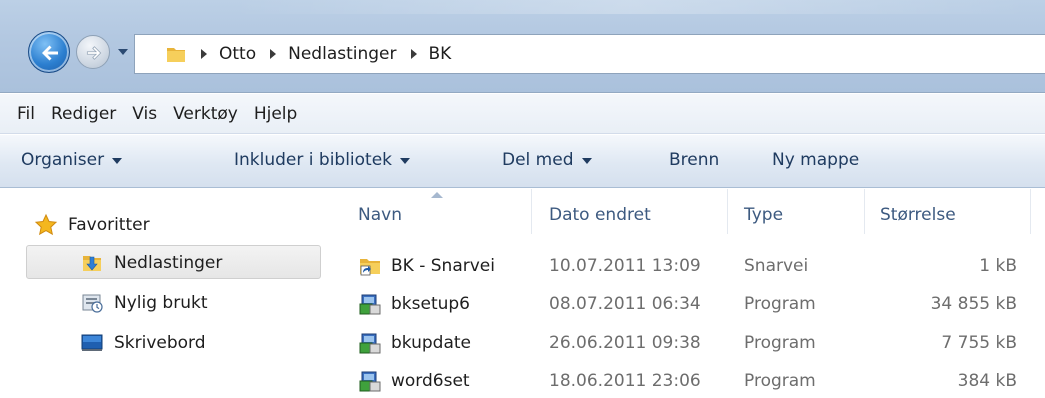  What do you see at coordinates (625, 304) in the screenshot?
I see `file-date-cell: 08.07.2011 06:34` at bounding box center [625, 304].